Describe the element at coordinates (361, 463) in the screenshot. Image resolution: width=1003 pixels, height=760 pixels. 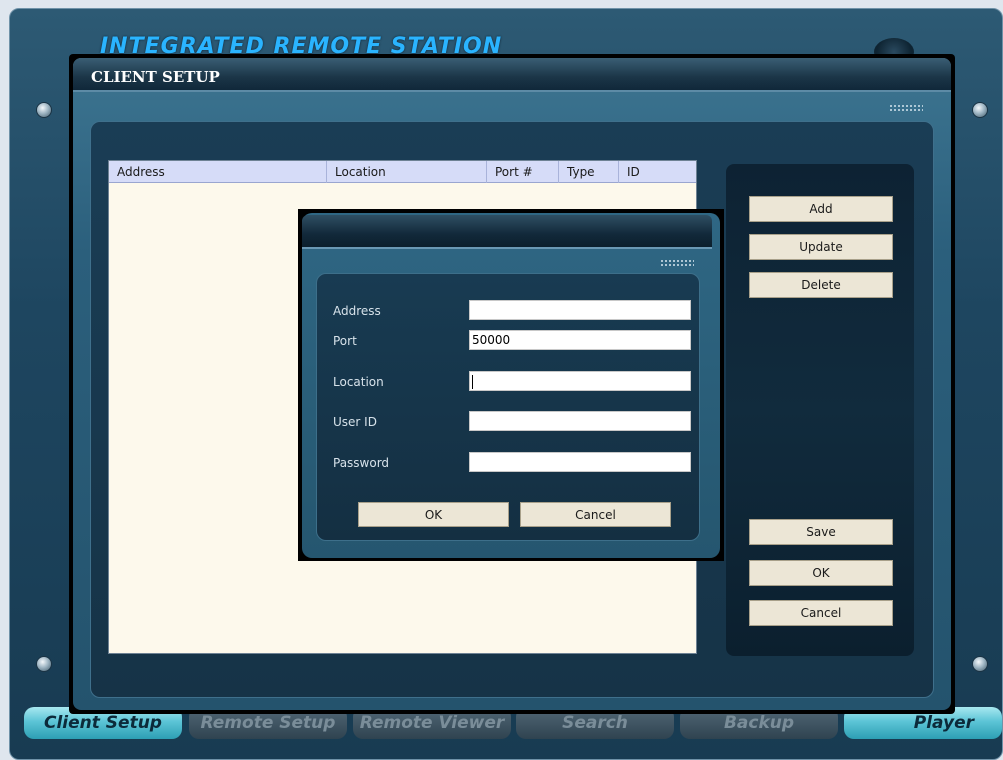
I see `password-label: Password` at that location.